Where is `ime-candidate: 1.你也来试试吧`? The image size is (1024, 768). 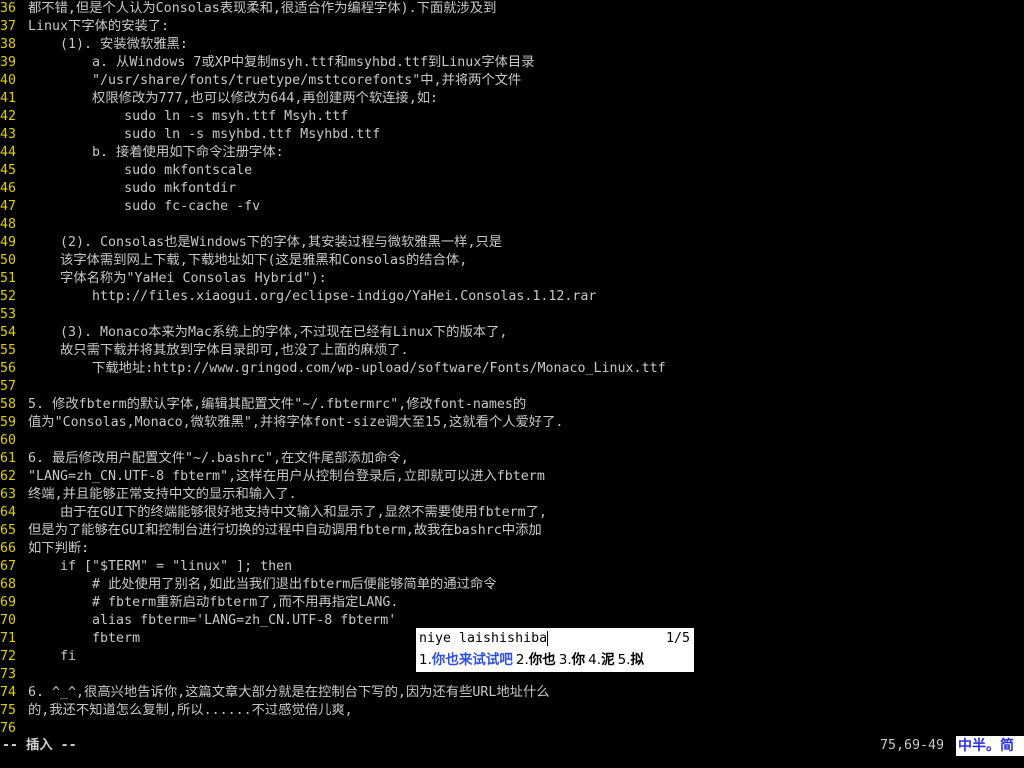 ime-candidate: 1.你也来试试吧 is located at coordinates (466, 660).